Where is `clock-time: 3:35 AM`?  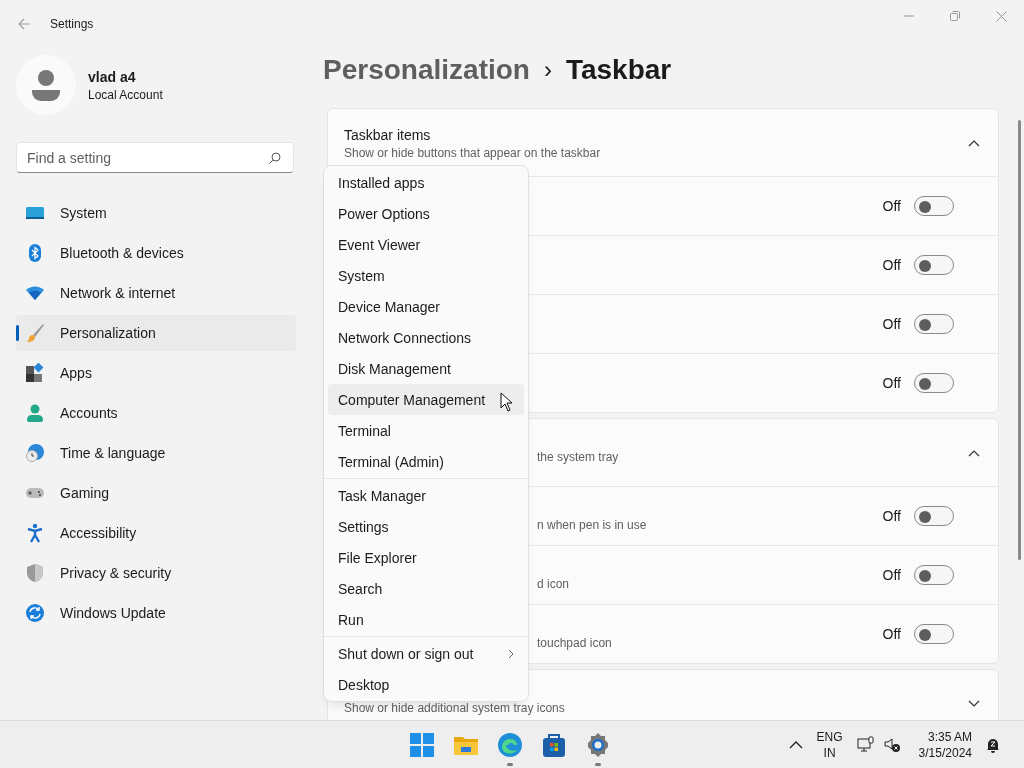
clock-time: 3:35 AM is located at coordinates (949, 736).